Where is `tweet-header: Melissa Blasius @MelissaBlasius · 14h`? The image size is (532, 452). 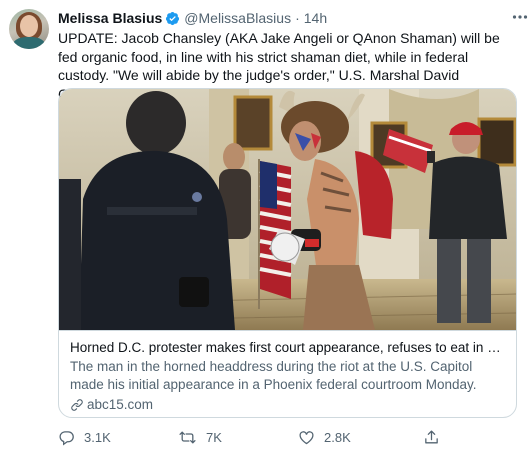 tweet-header: Melissa Blasius @MelissaBlasius · 14h is located at coordinates (290, 18).